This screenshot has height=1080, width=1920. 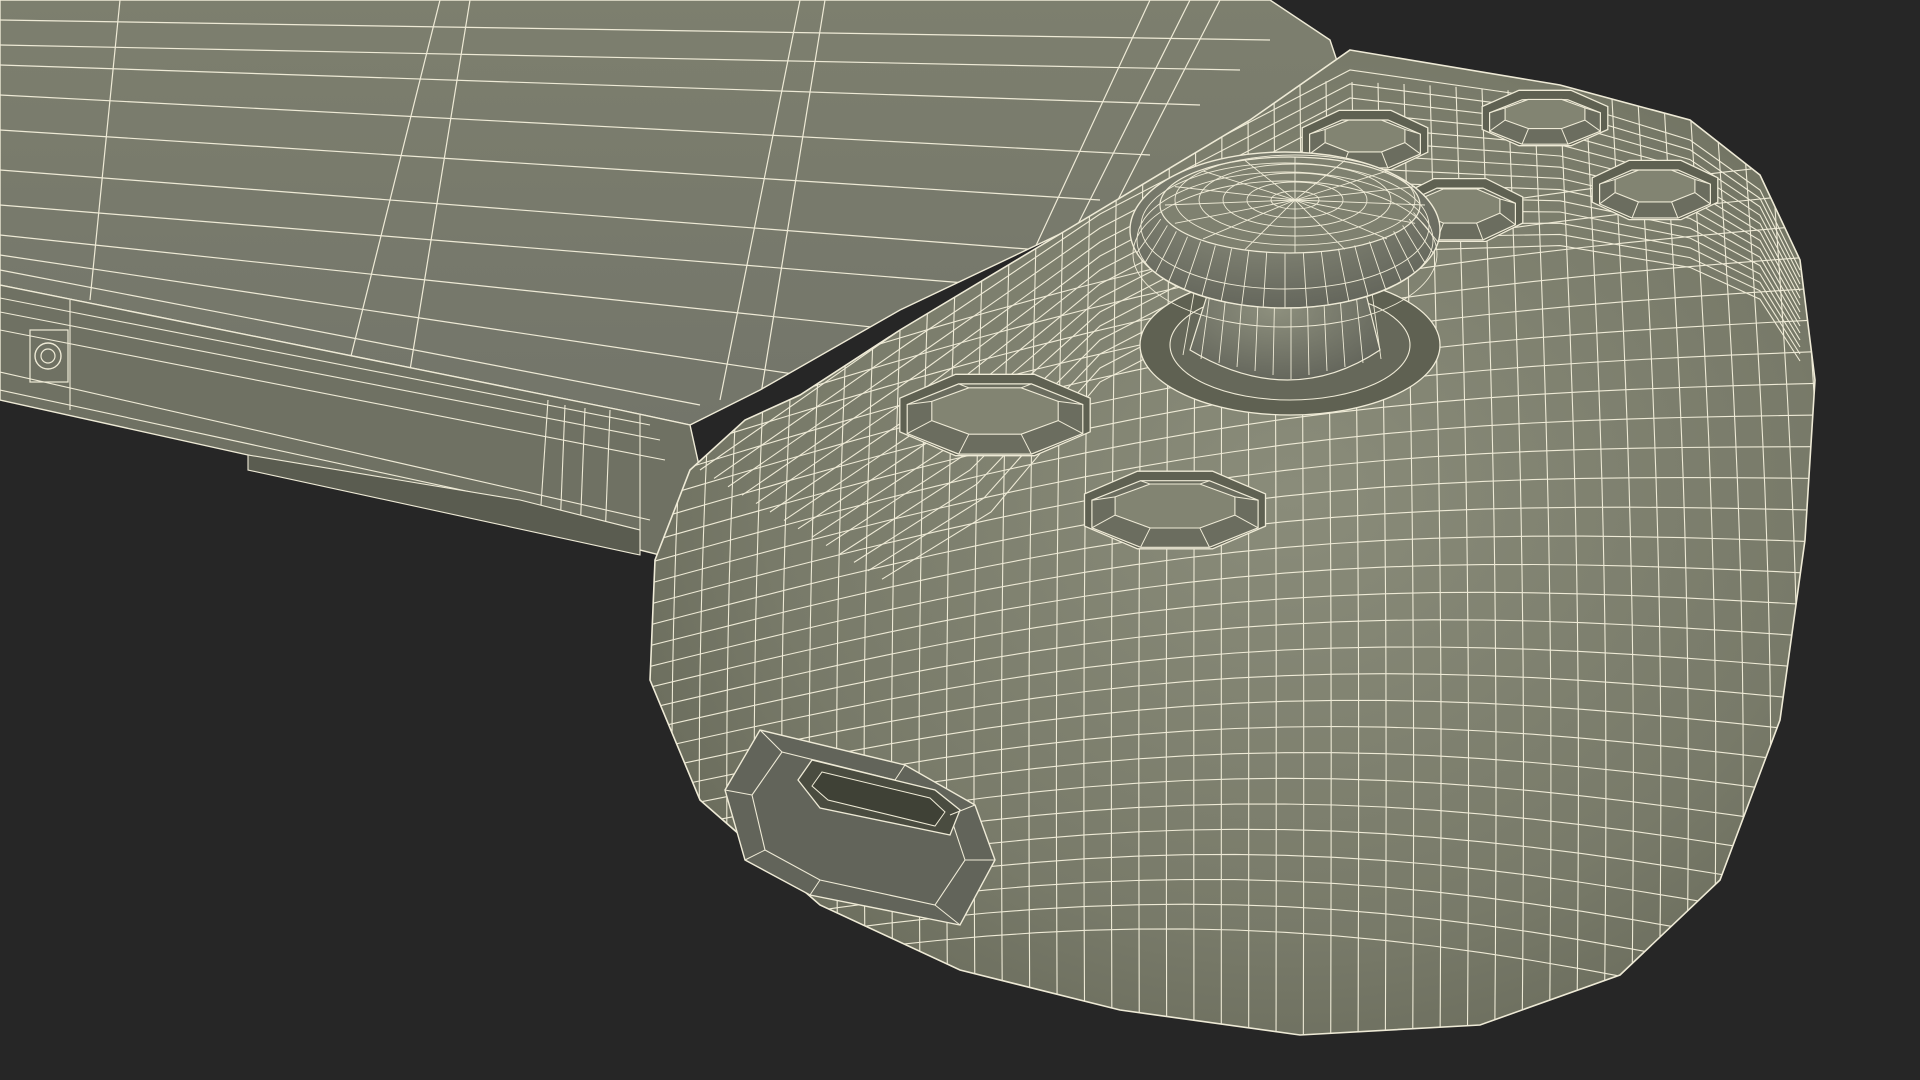 I want to click on analog-stick, so click(x=1285, y=283).